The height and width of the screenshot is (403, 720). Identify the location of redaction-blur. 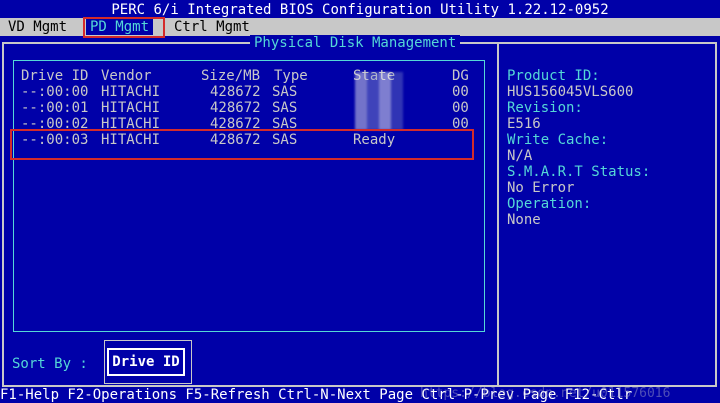
(379, 101).